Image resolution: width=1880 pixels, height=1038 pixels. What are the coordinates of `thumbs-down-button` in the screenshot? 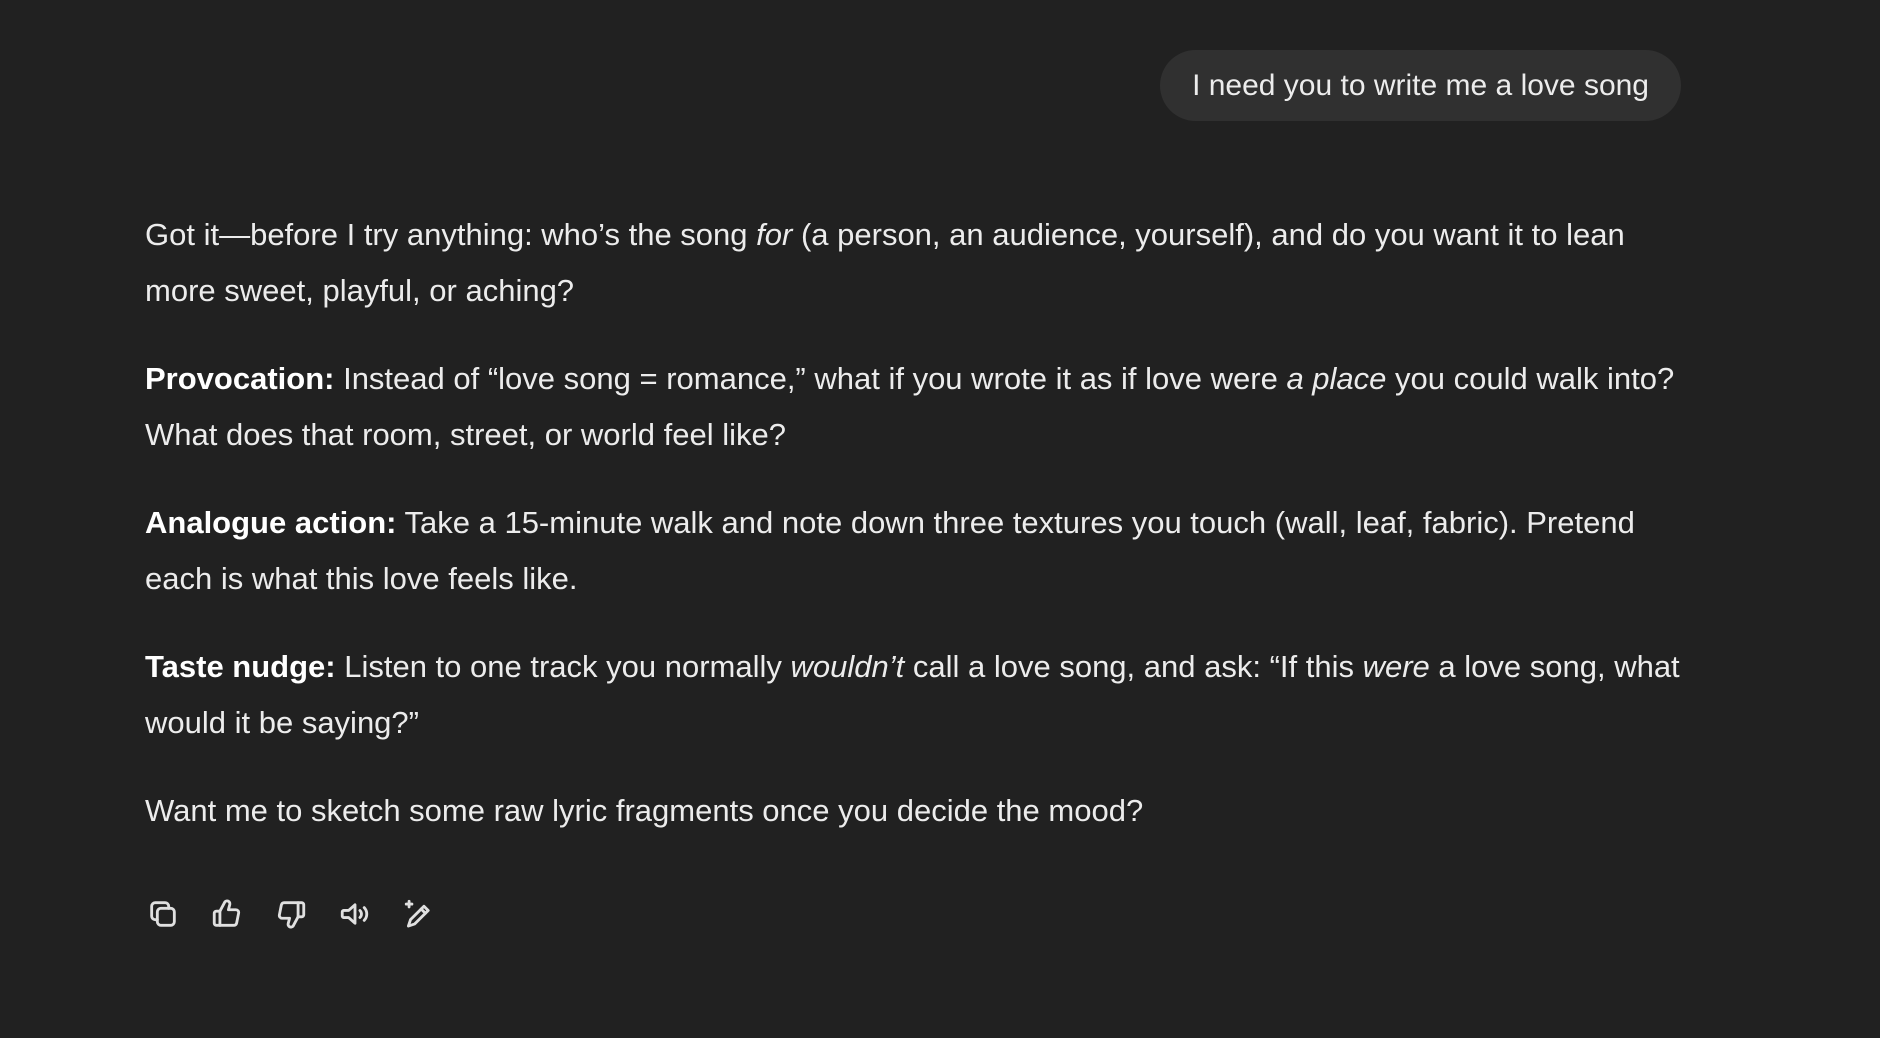 It's located at (291, 914).